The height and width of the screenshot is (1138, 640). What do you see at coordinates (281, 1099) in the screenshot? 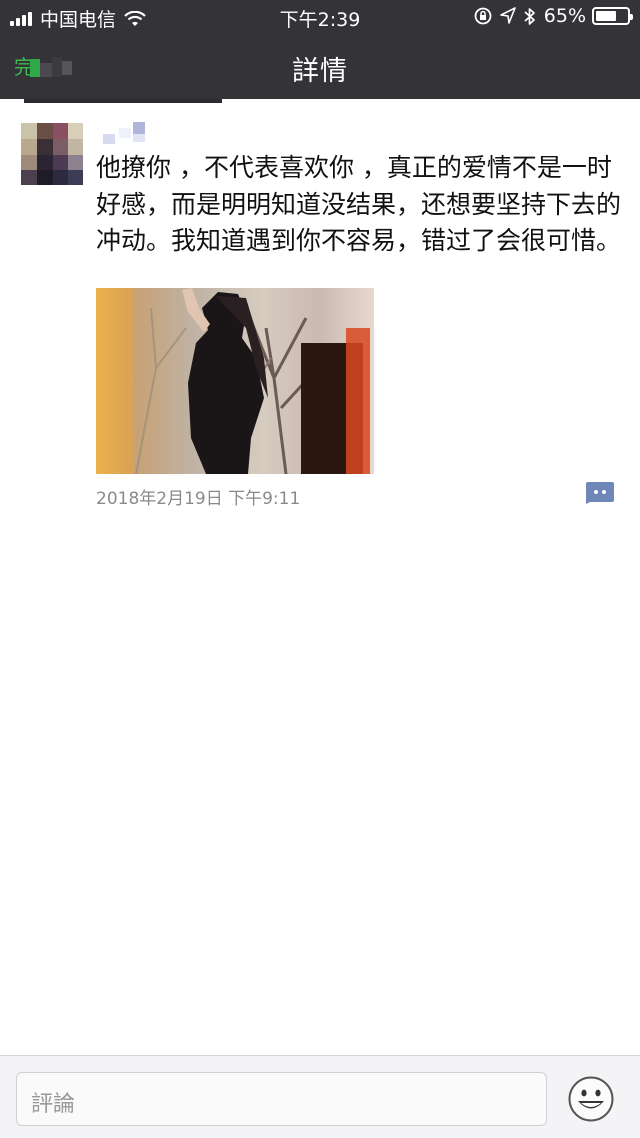
I see `comment-input: 評論` at bounding box center [281, 1099].